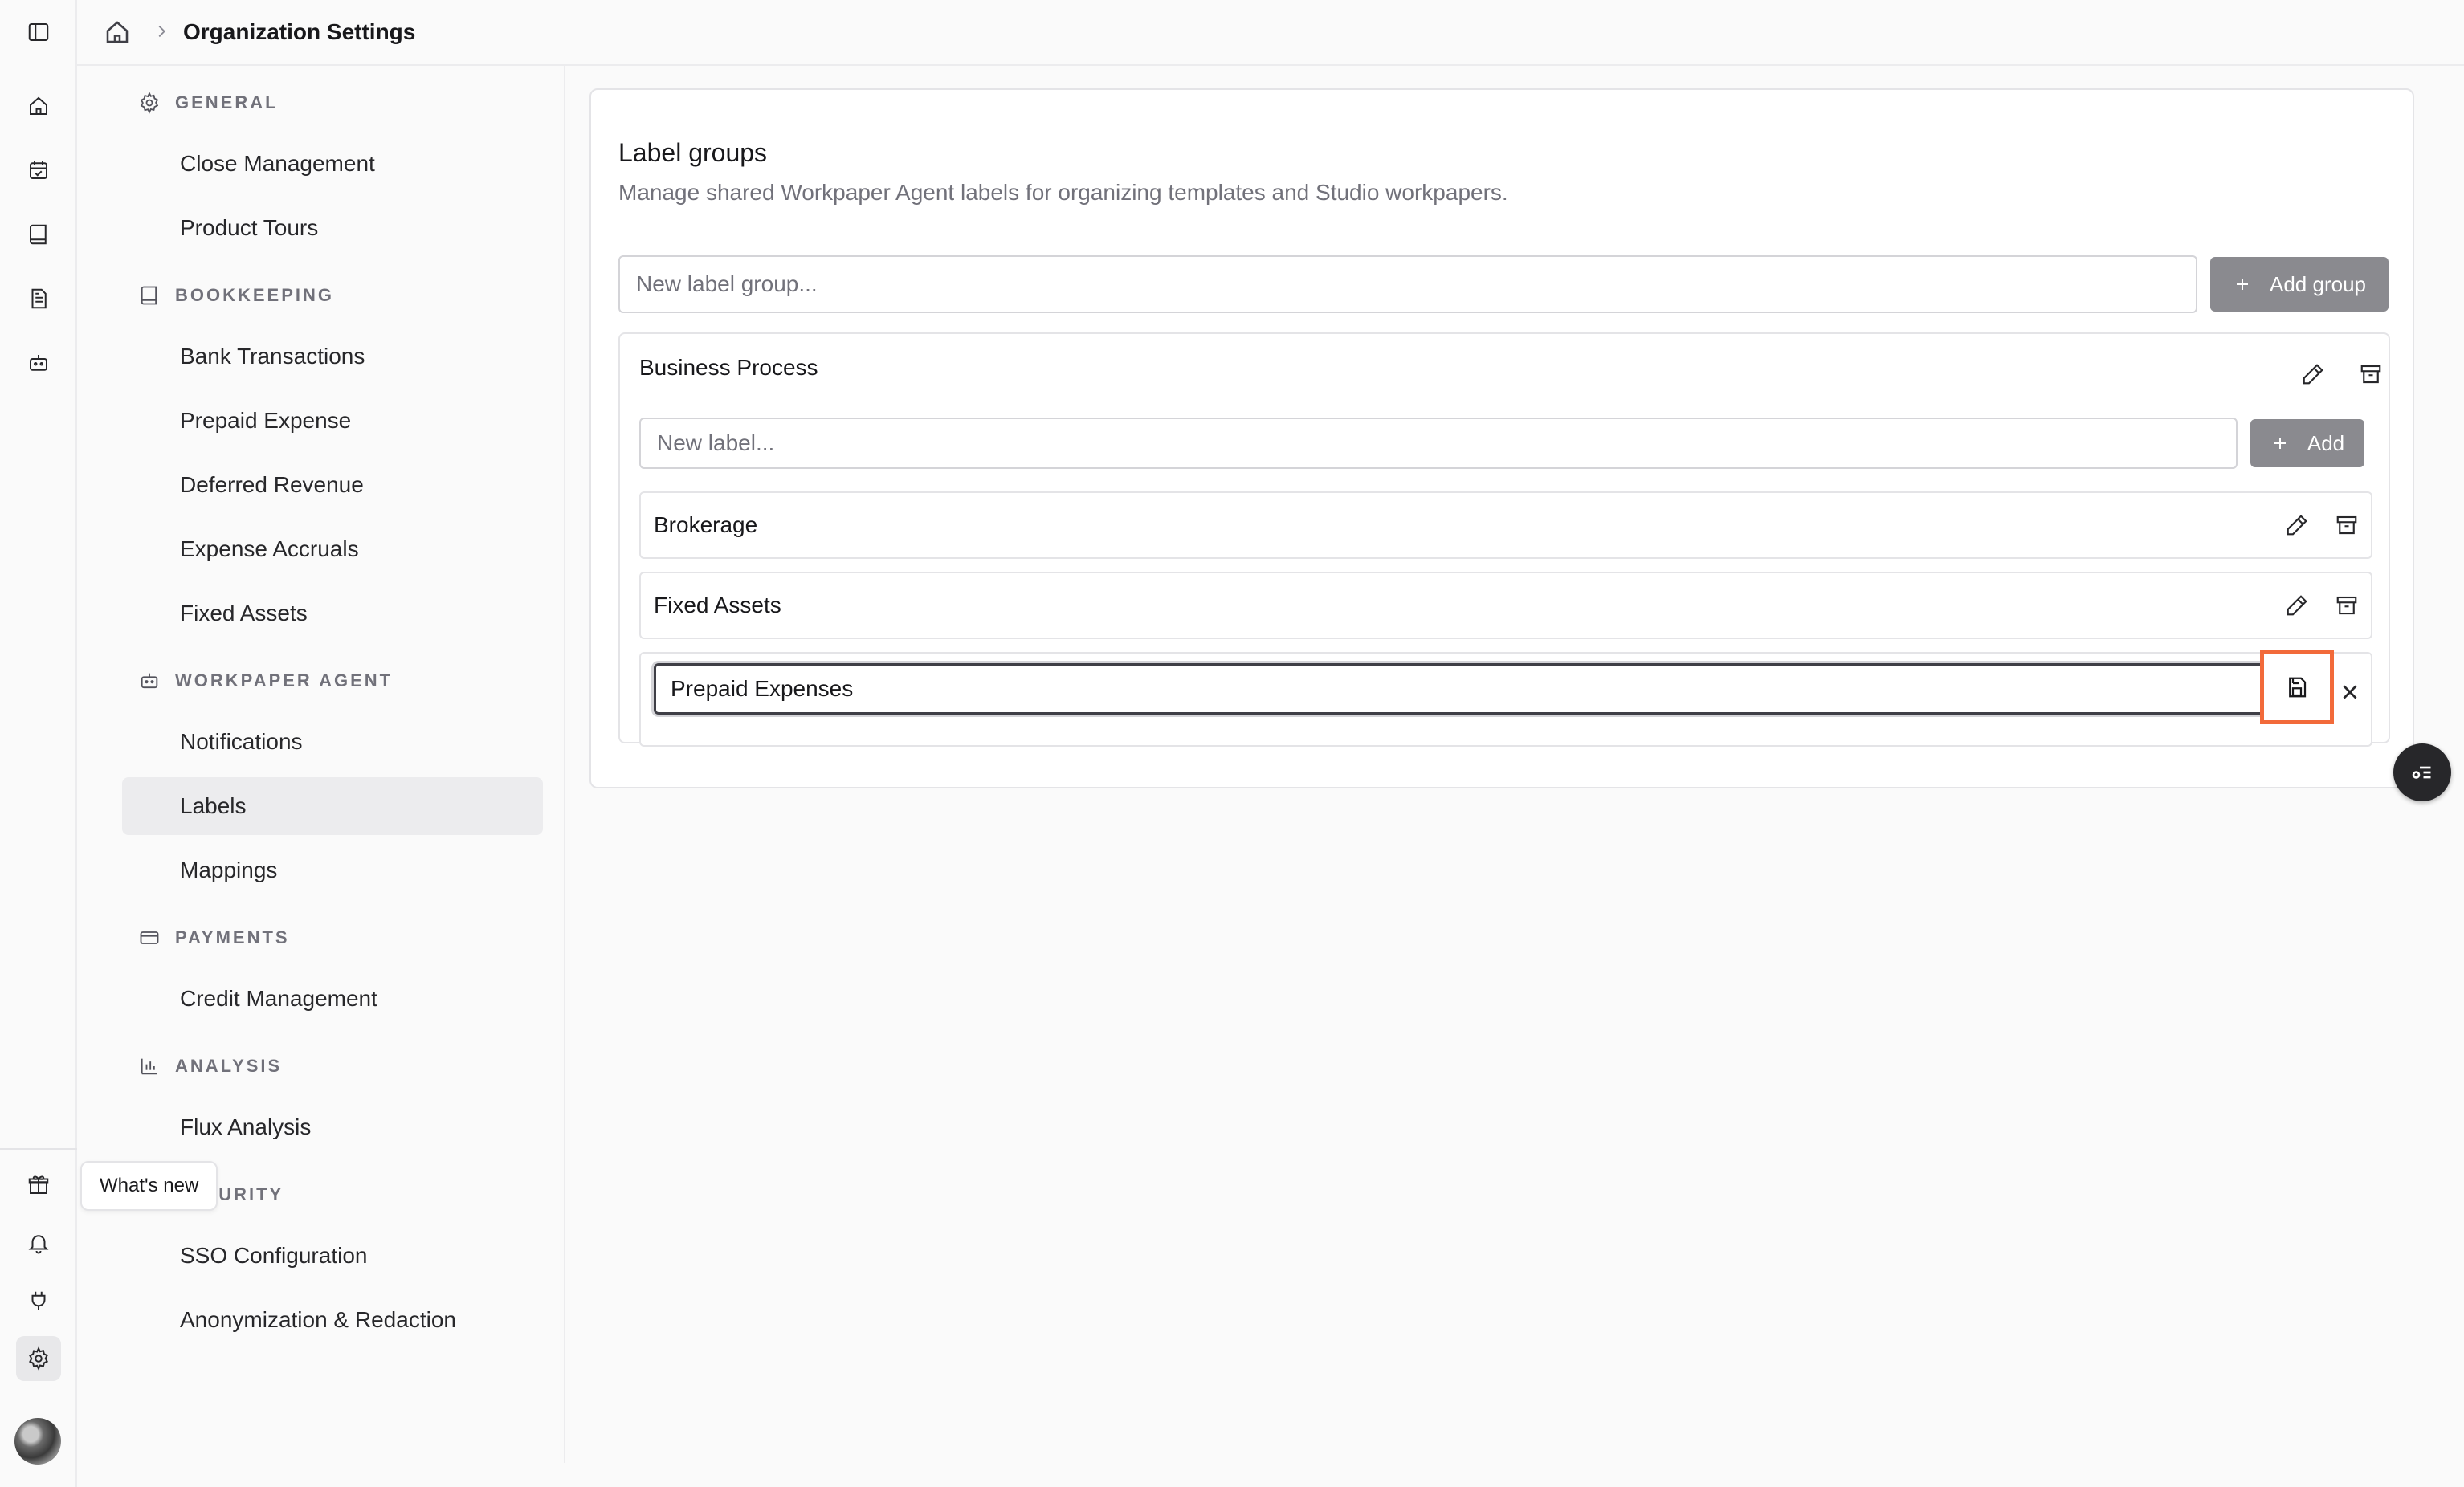 The height and width of the screenshot is (1487, 2464). Describe the element at coordinates (1438, 444) in the screenshot. I see `new-label-input` at that location.